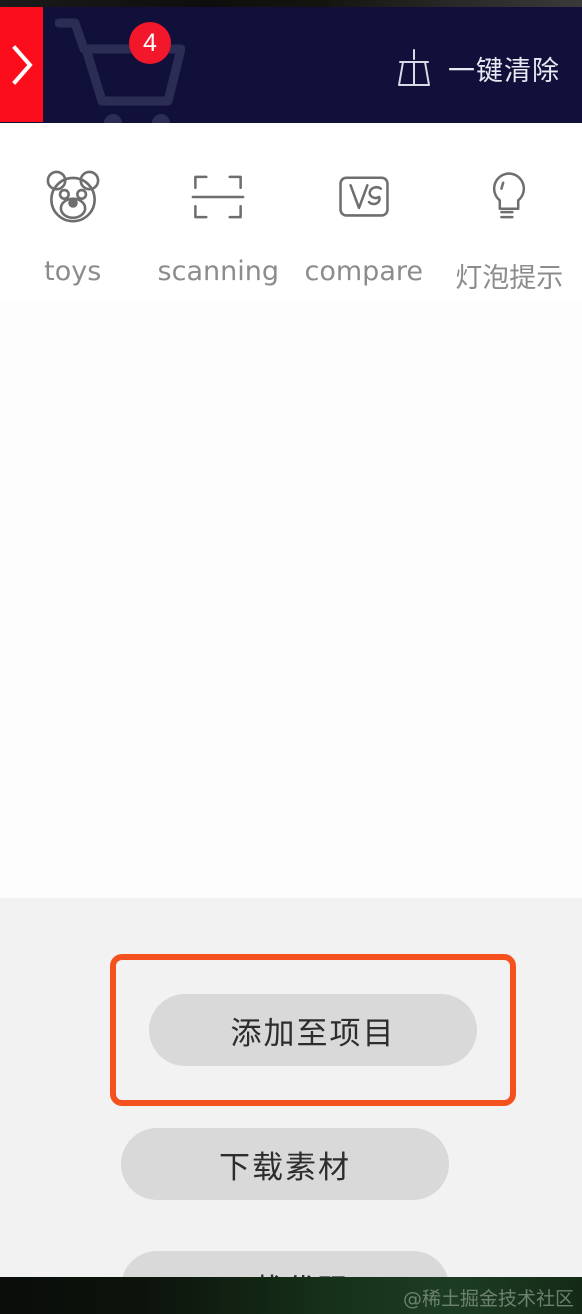 The width and height of the screenshot is (582, 1314). What do you see at coordinates (291, 1295) in the screenshot?
I see `bottom-dark-band: @稀土掘金技术社区` at bounding box center [291, 1295].